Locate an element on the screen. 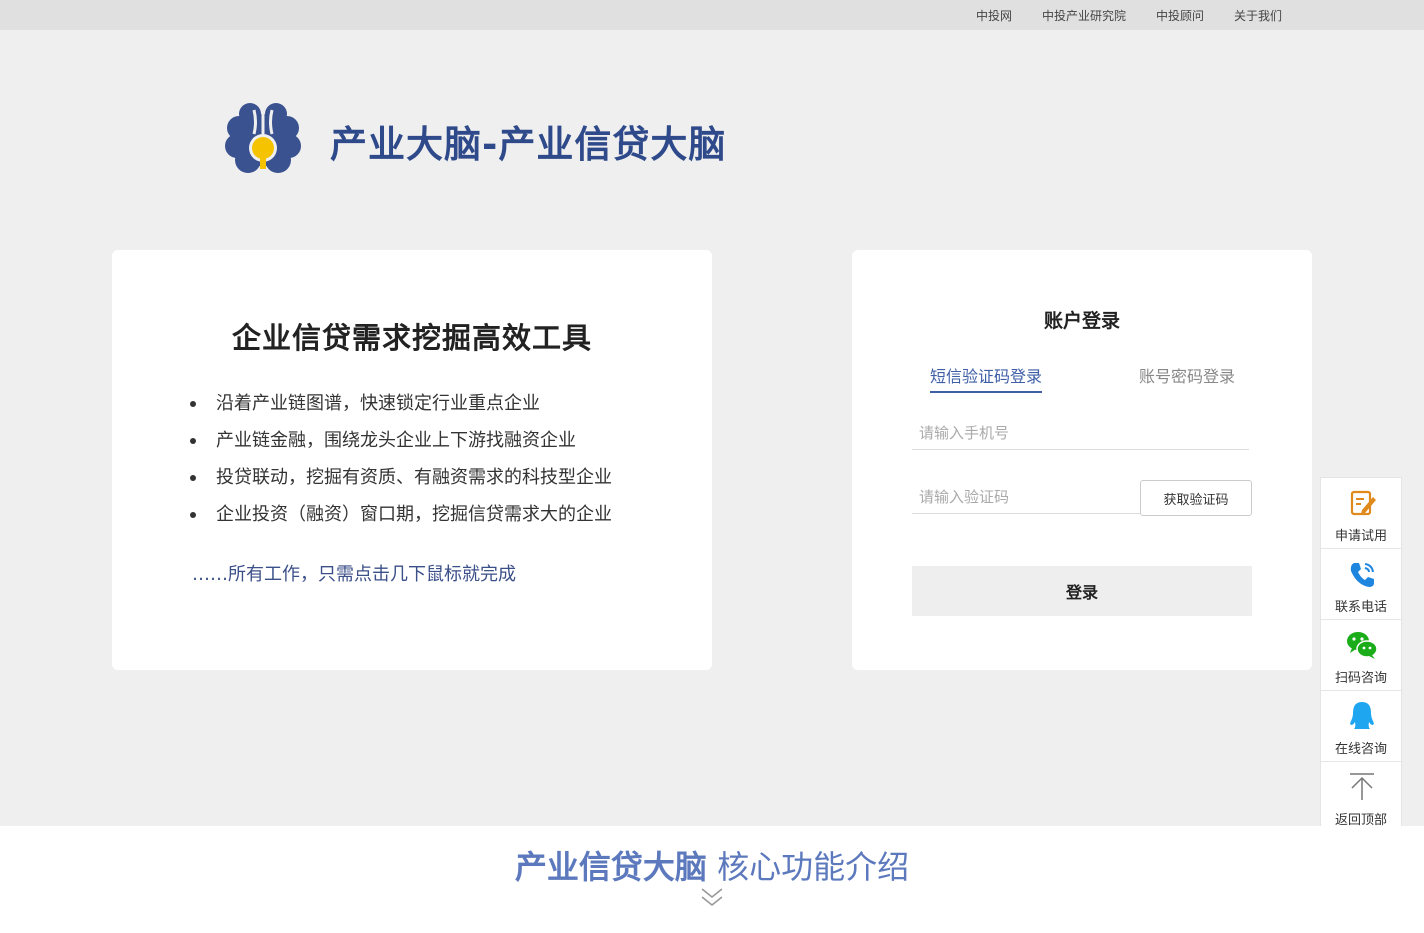 This screenshot has width=1424, height=933. sidebar-item-apply-trial: 申请试用 is located at coordinates (1361, 513).